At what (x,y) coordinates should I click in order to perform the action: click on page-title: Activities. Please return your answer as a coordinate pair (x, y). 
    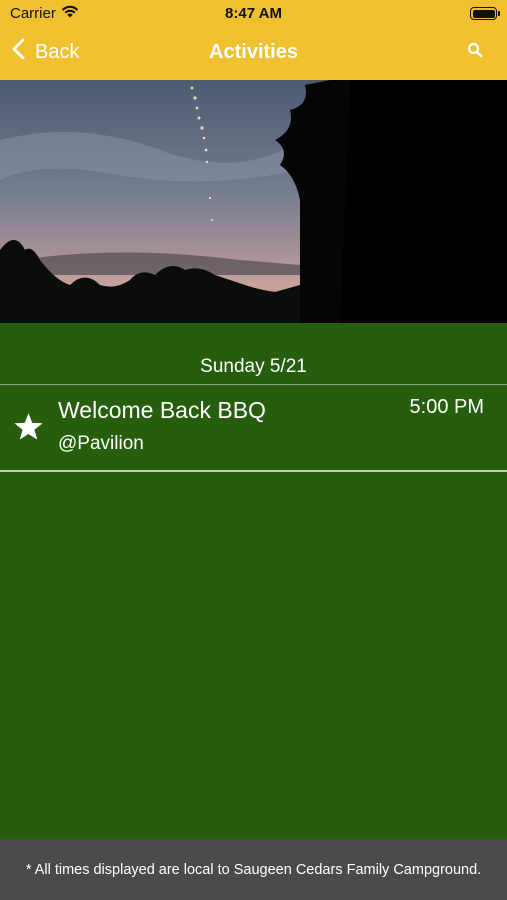
    Looking at the image, I should click on (253, 52).